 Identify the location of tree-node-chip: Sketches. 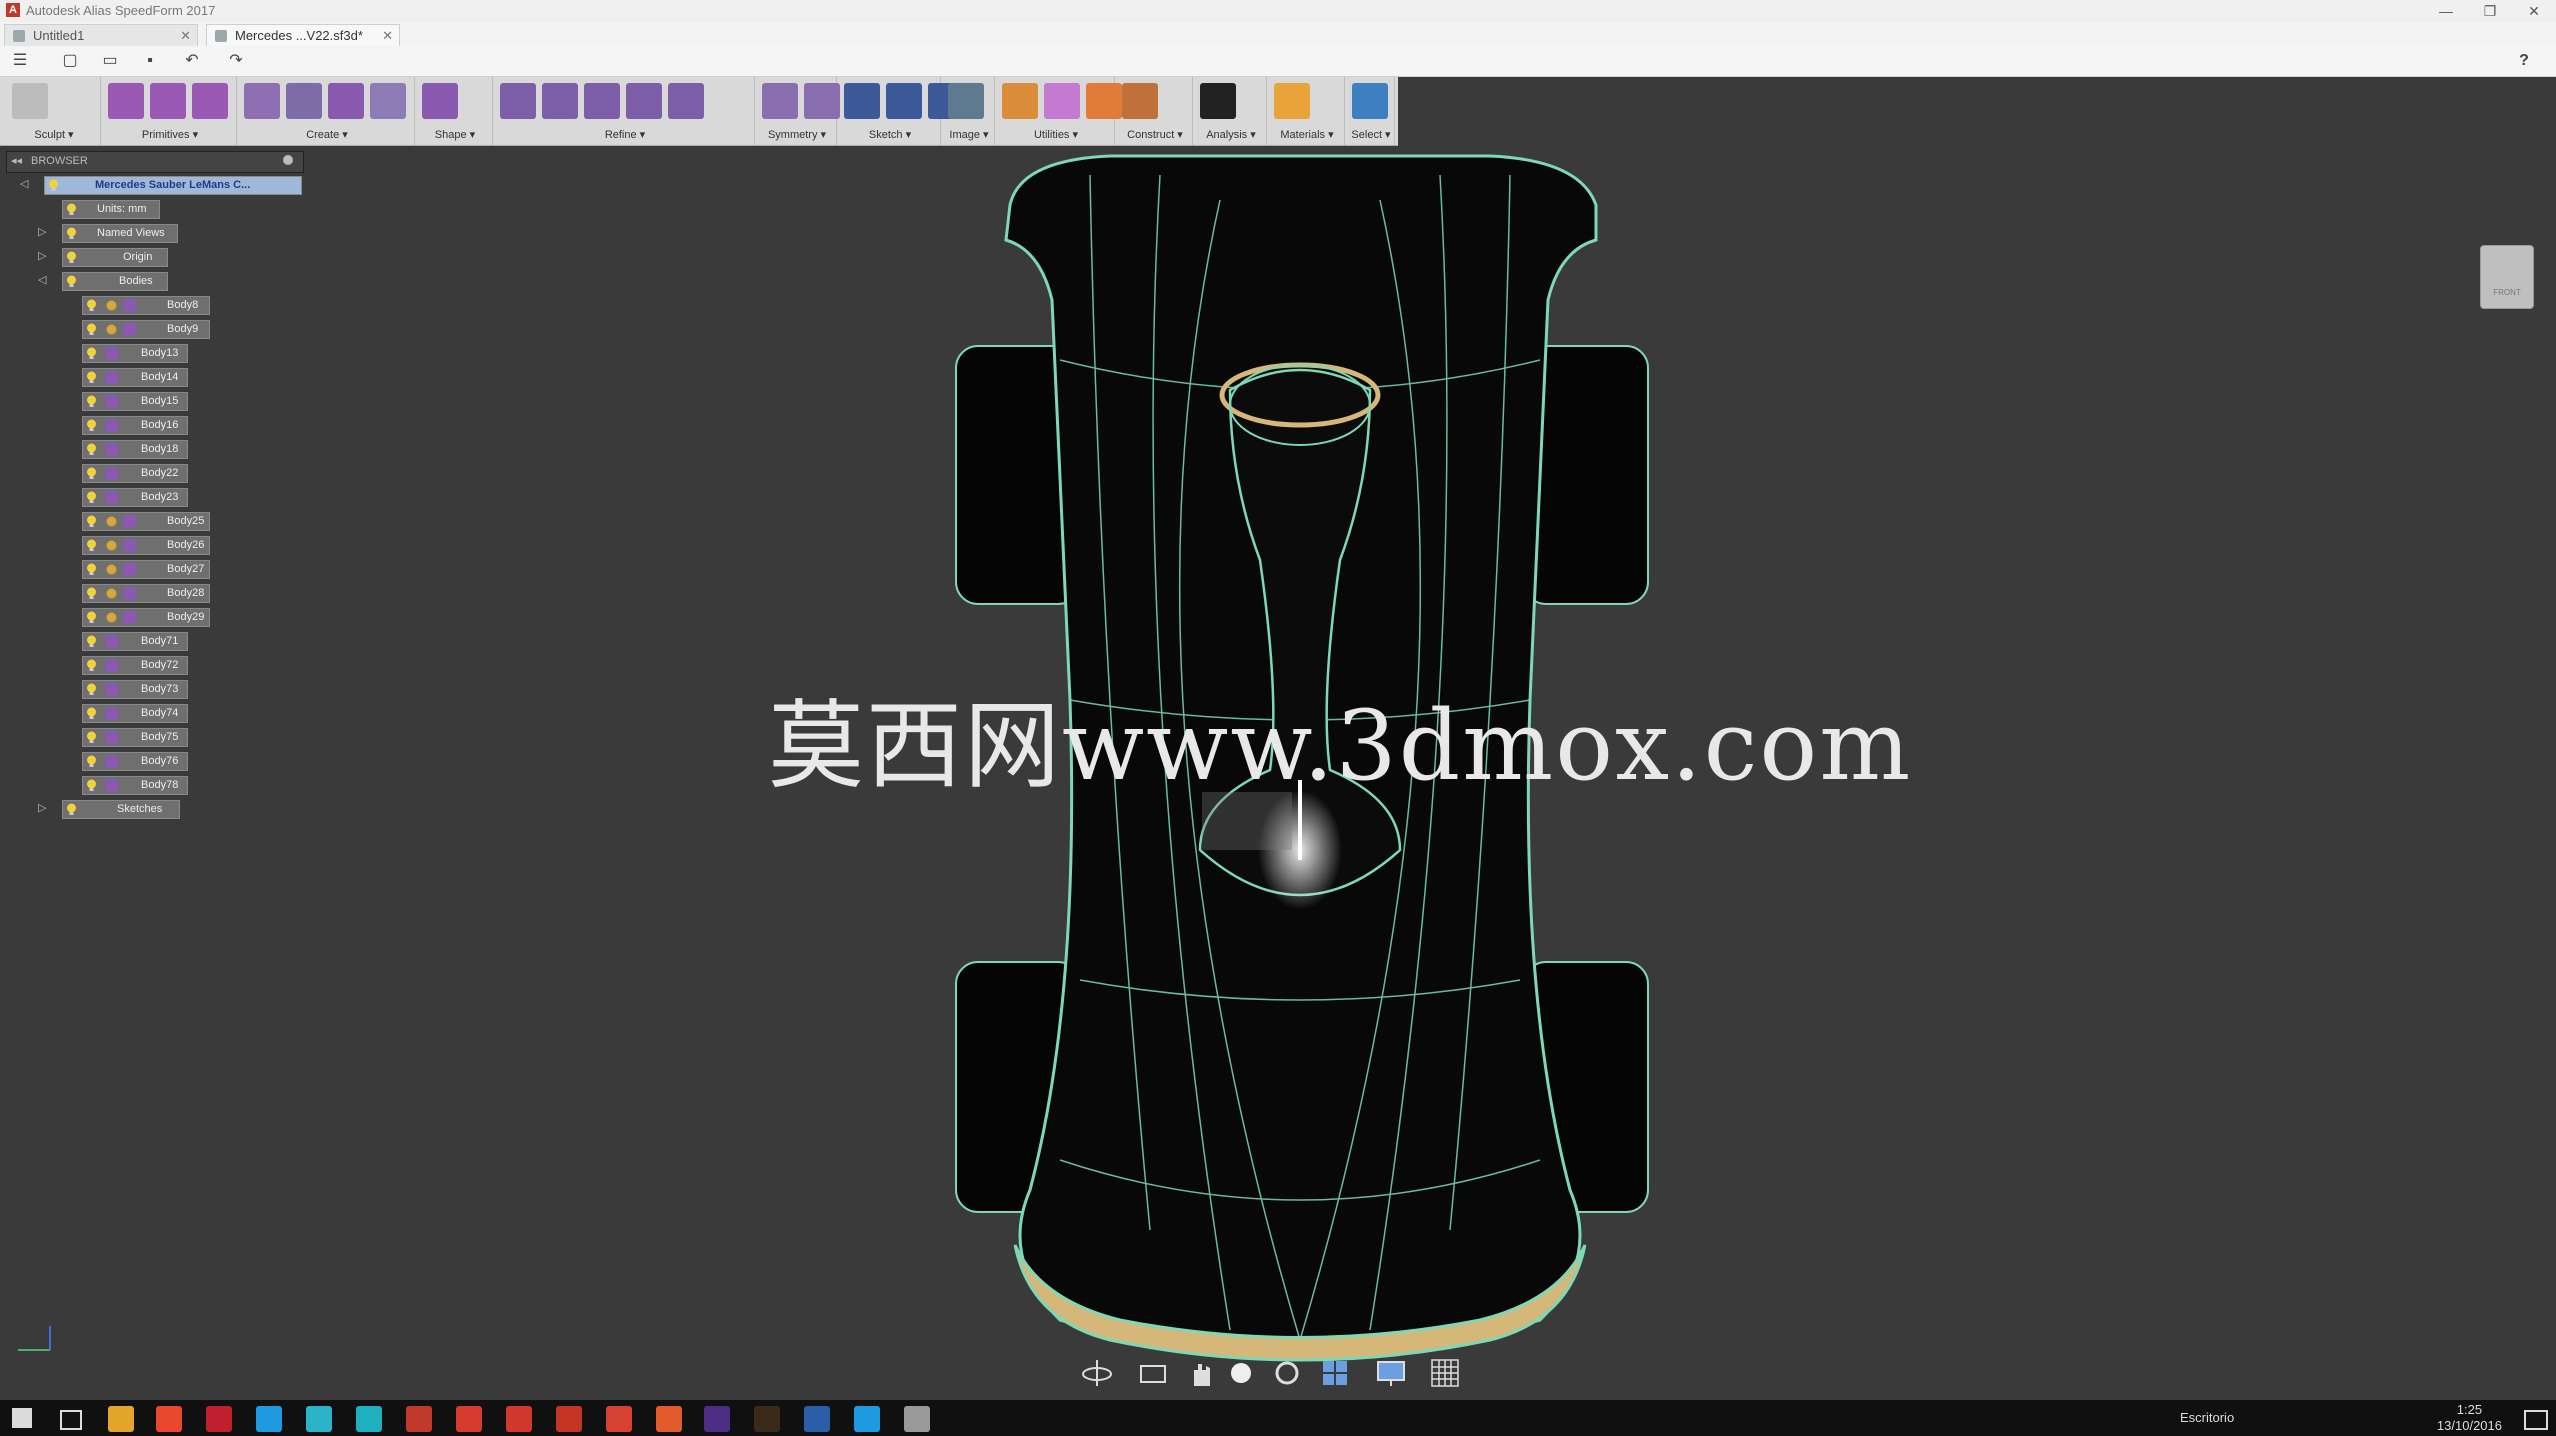
(121, 809).